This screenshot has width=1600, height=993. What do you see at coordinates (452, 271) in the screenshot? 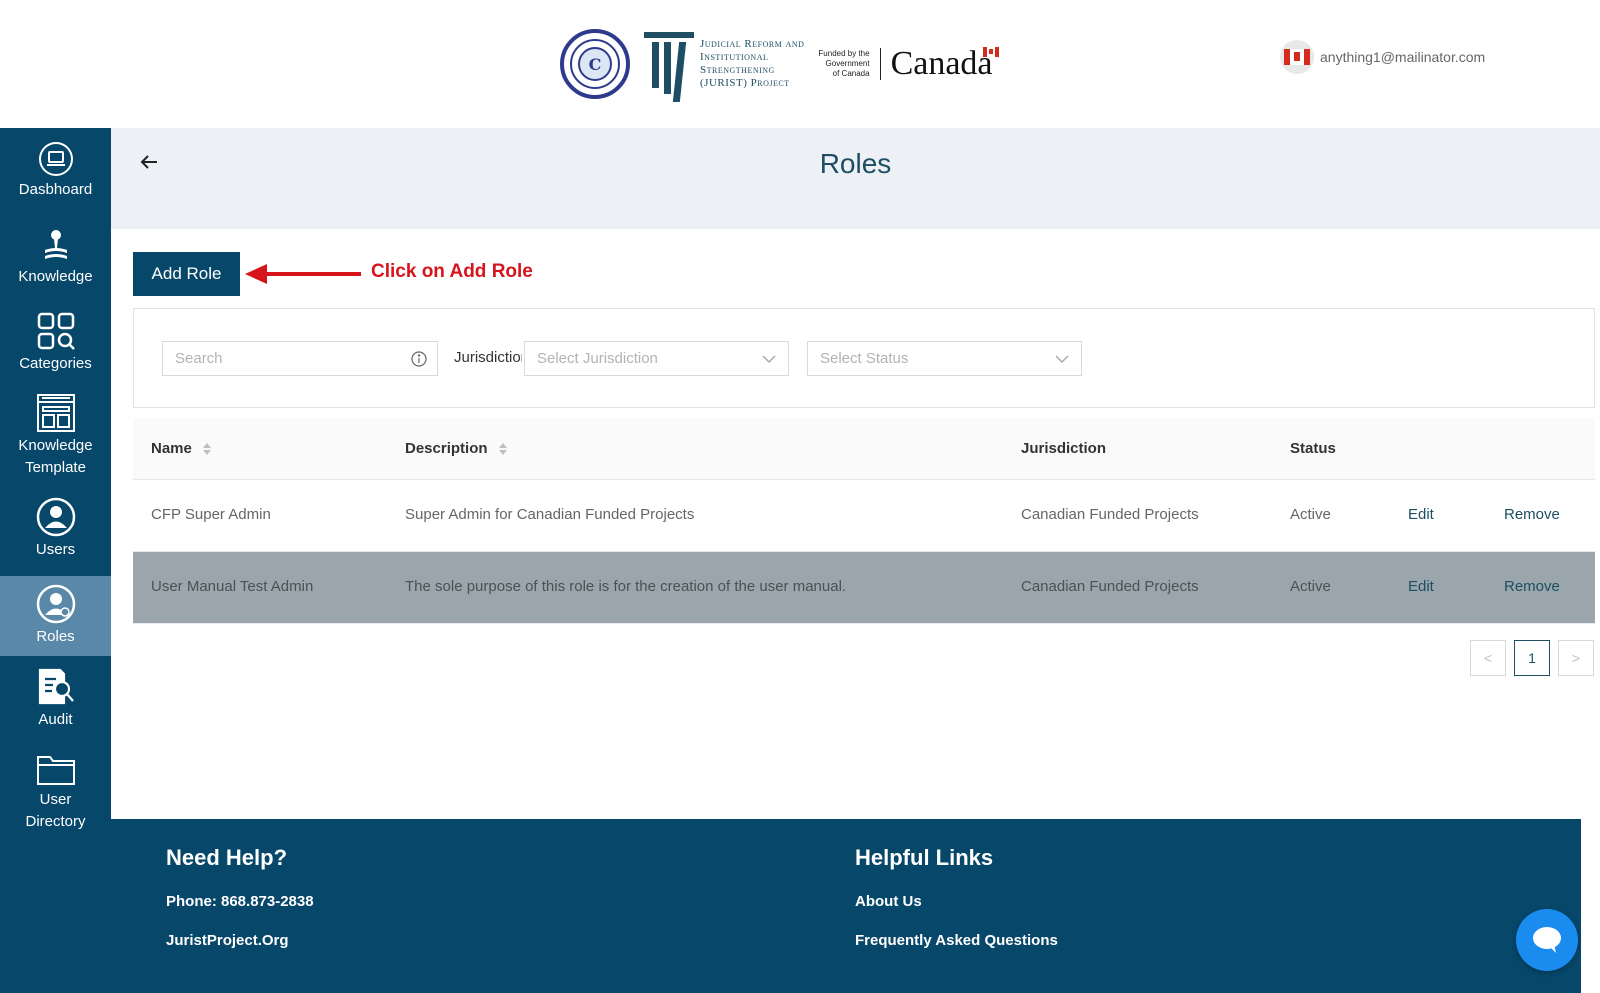
I see `callout-text: Click on Add Role` at bounding box center [452, 271].